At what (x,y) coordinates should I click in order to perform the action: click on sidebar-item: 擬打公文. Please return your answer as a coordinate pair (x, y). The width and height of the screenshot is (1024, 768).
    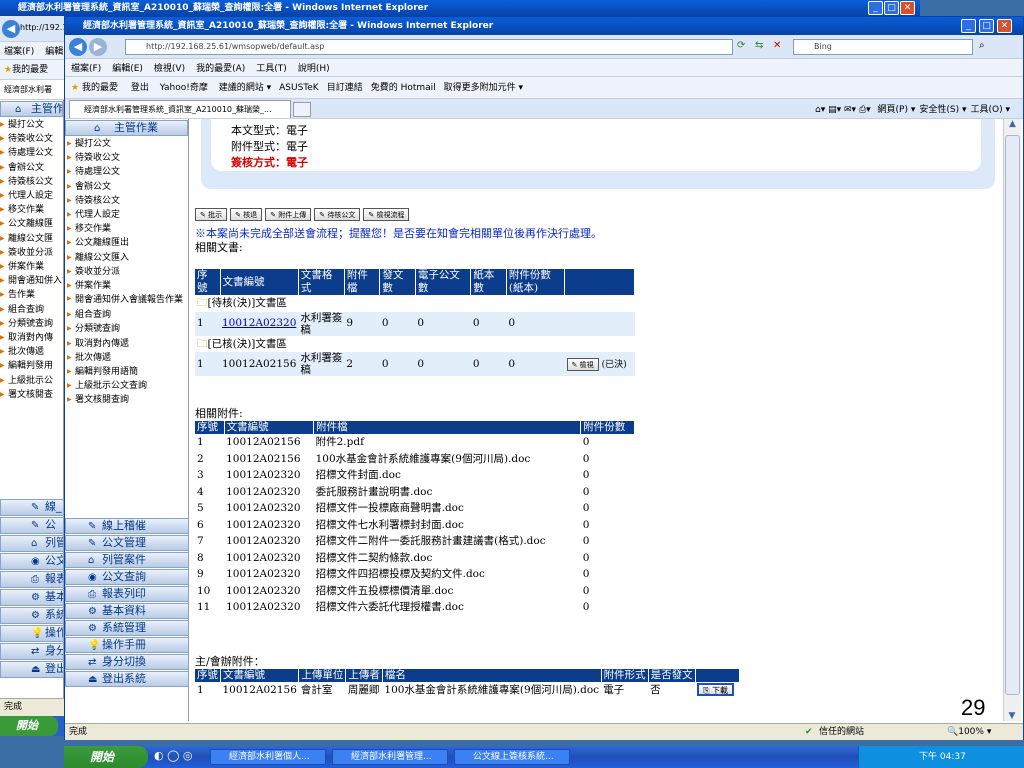
    Looking at the image, I should click on (127, 144).